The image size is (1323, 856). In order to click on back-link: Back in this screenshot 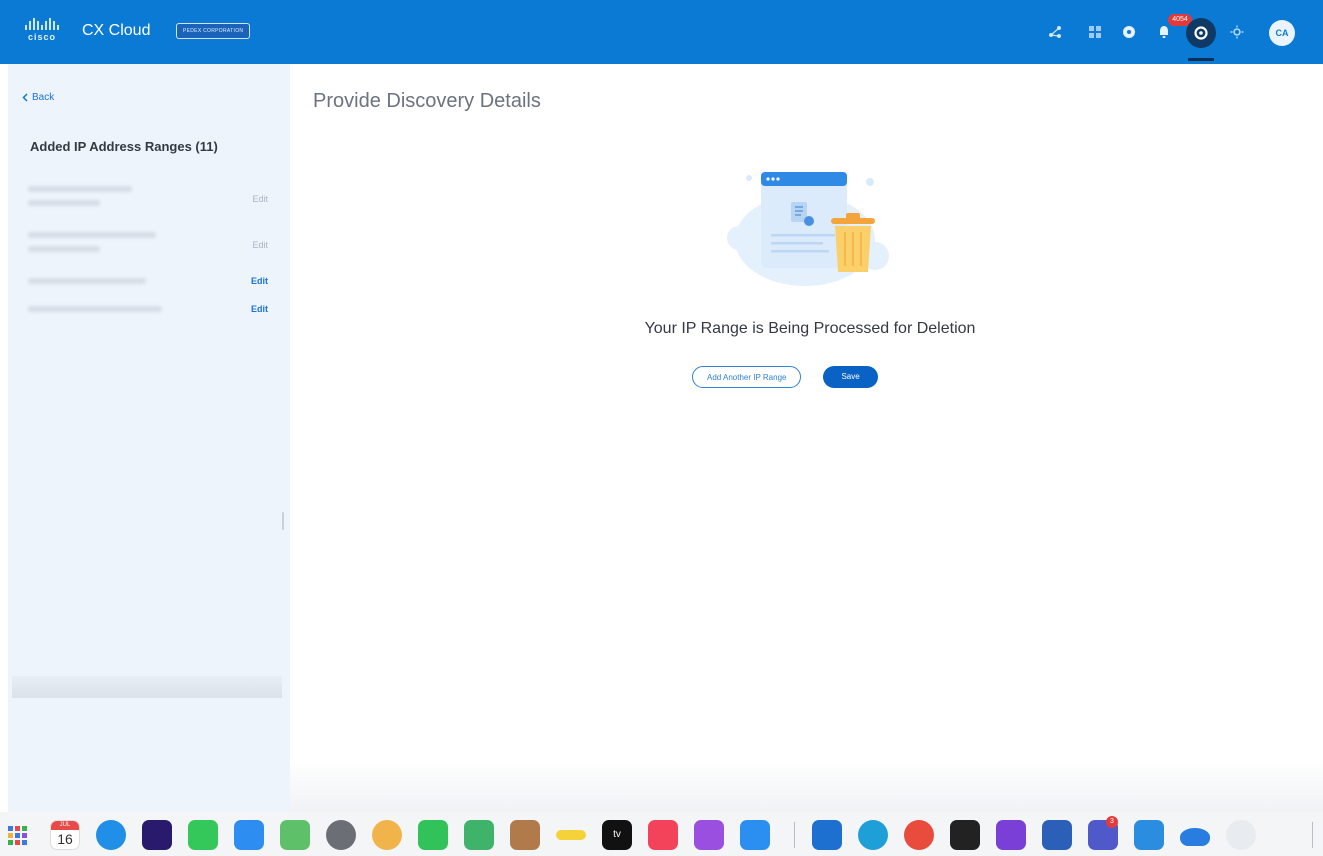, I will do `click(38, 97)`.